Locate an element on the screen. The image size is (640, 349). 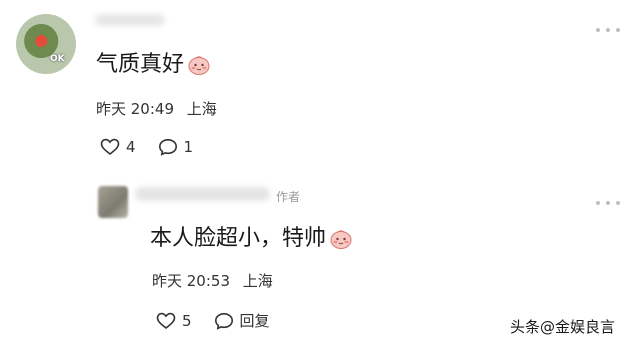
comment-meta: 昨天 20:49 上海 is located at coordinates (160, 108).